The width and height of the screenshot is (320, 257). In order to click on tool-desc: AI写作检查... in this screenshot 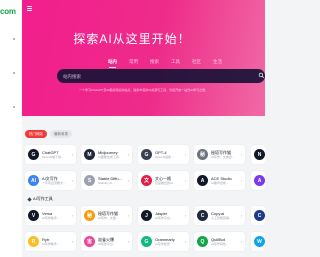, I will do `click(164, 244)`.